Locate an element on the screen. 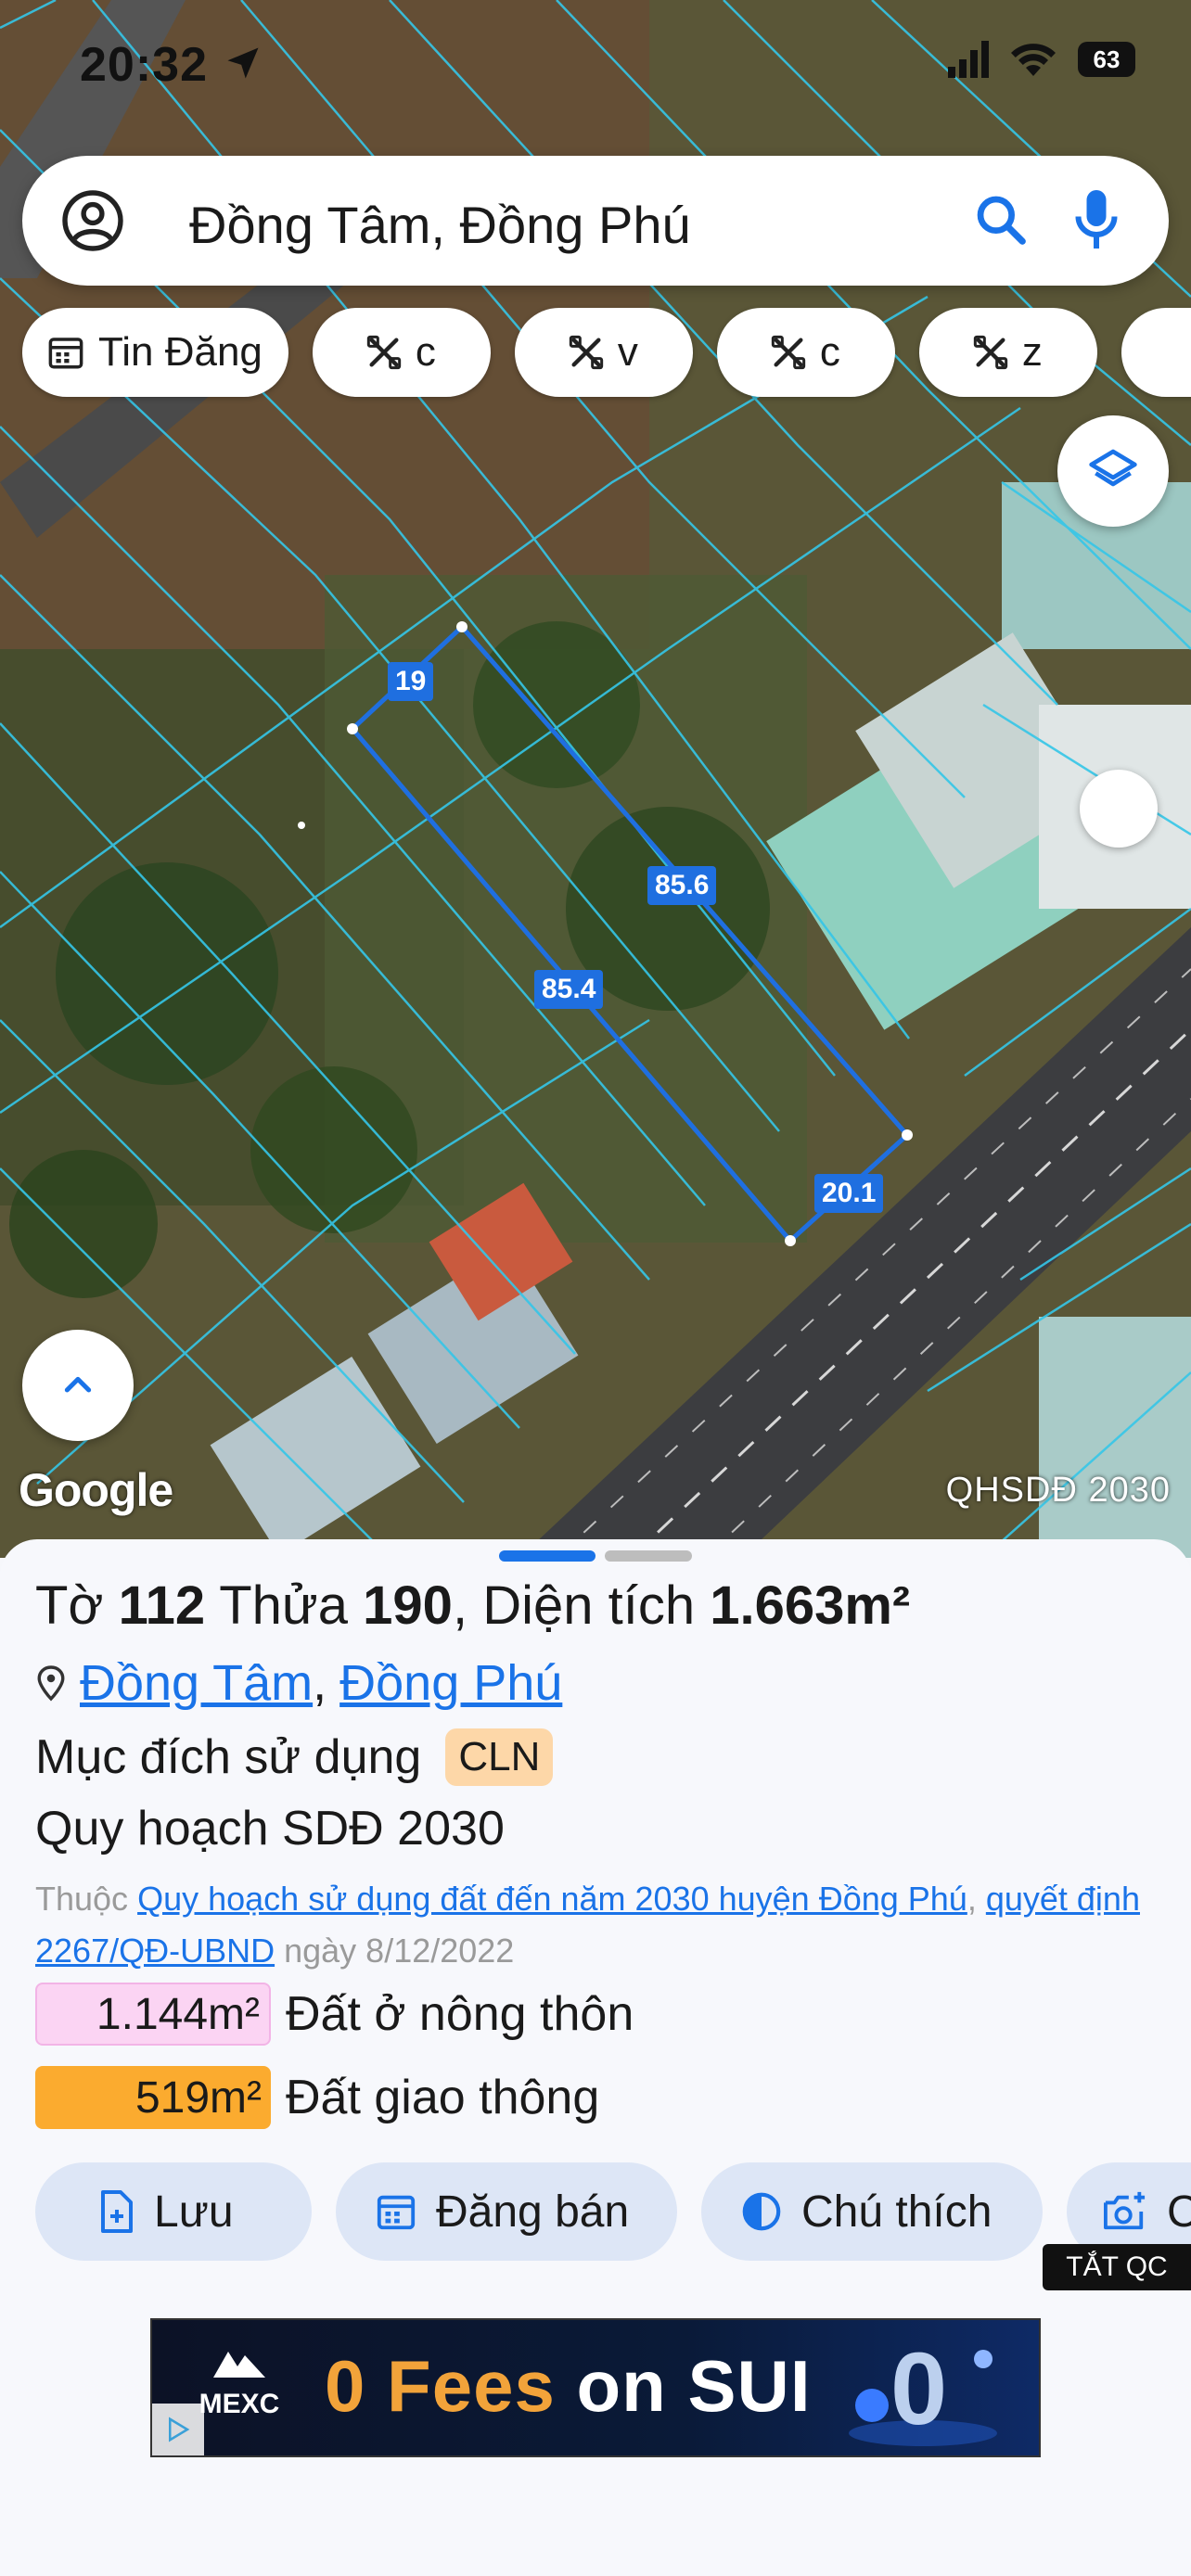  usage-area: 1.144m² is located at coordinates (153, 2014).